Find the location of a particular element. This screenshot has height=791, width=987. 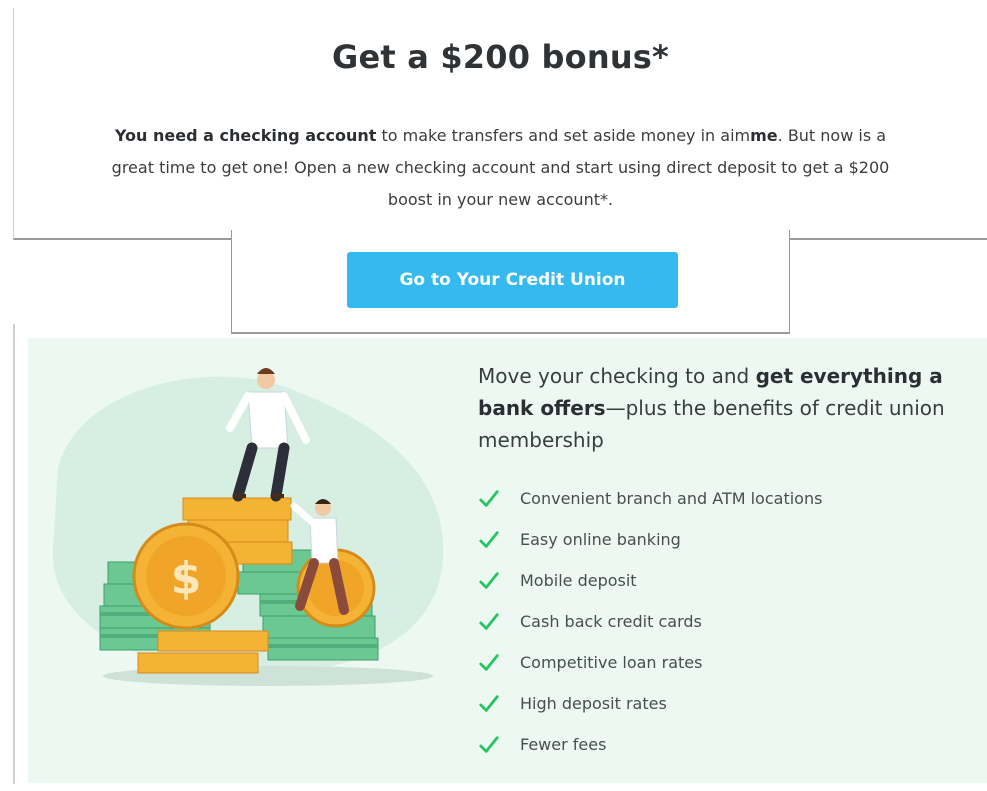

list-item: Competitive loan rates is located at coordinates (650, 662).